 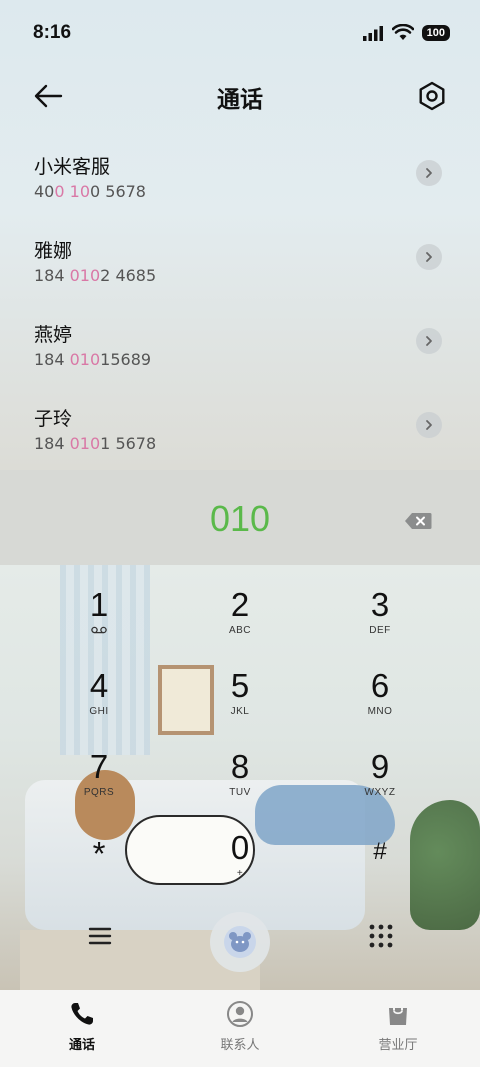 I want to click on key-letters: GHI, so click(x=99, y=711).